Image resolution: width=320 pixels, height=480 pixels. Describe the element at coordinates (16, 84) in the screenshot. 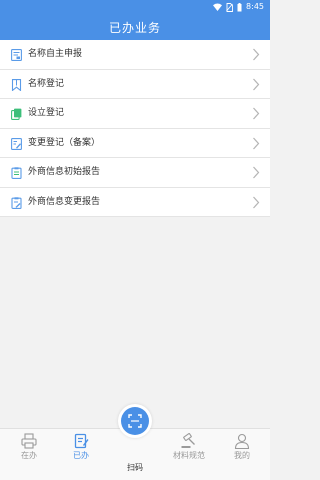

I see `bookmark-icon` at that location.